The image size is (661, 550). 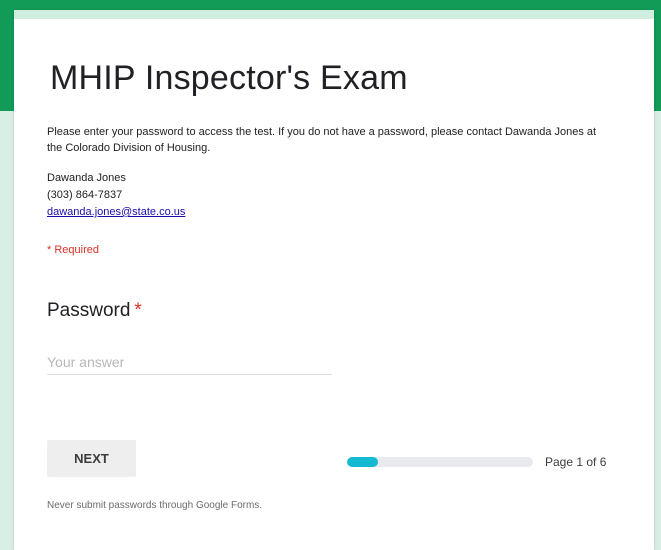 I want to click on required-note: * Required, so click(x=73, y=250).